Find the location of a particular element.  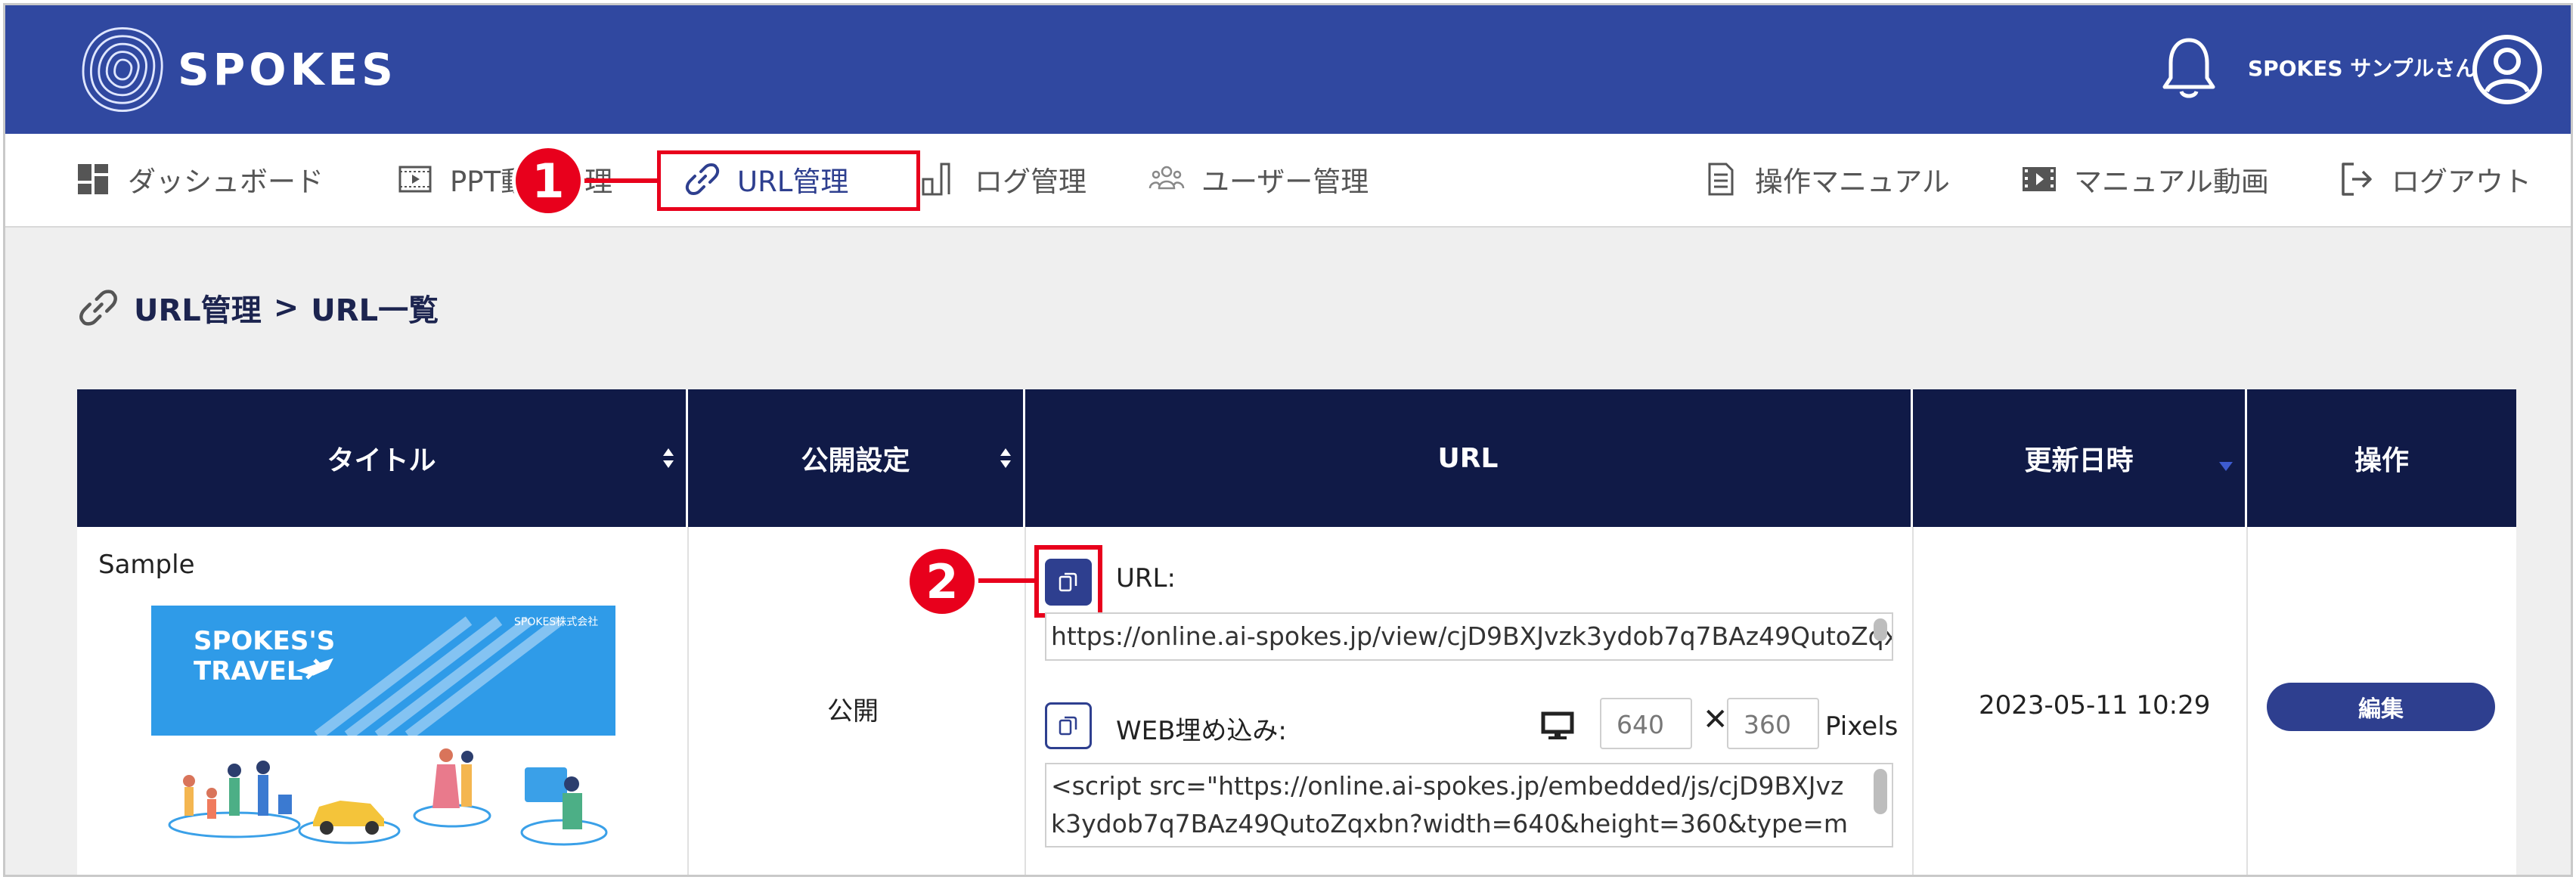

users-icon is located at coordinates (1167, 178).